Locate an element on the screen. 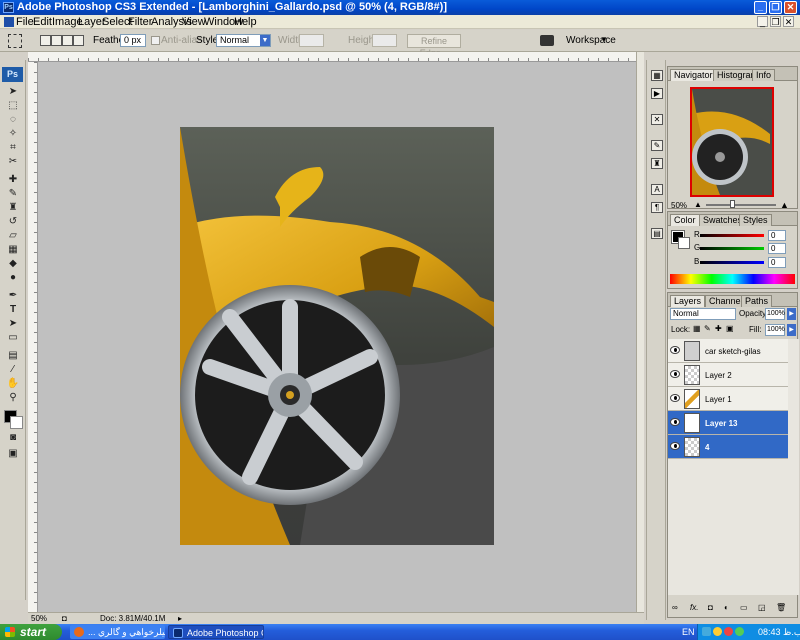 Image resolution: width=800 pixels, height=640 pixels. link-layers-icon: ∞ is located at coordinates (675, 607).